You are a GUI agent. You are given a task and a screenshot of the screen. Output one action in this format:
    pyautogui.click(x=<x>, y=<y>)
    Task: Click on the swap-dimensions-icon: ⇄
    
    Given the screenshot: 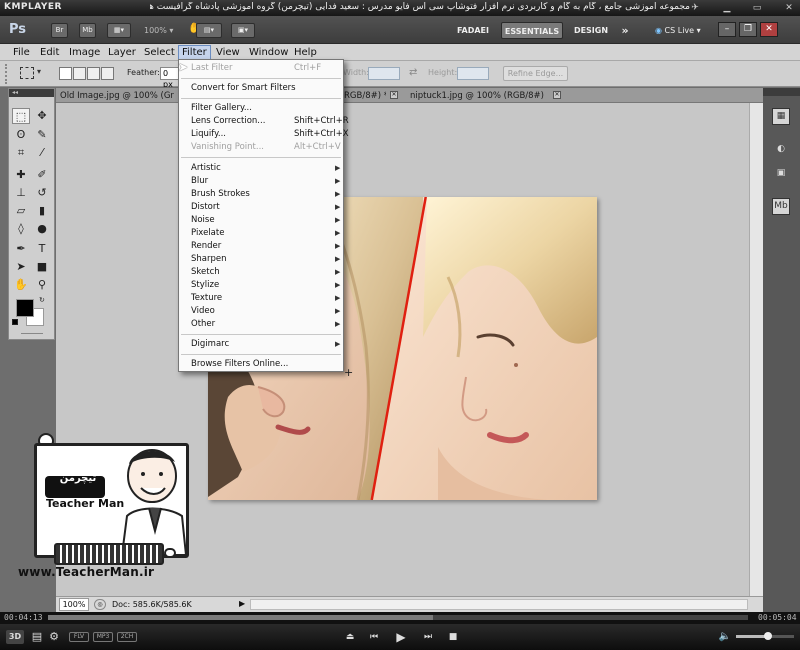 What is the action you would take?
    pyautogui.click(x=413, y=72)
    